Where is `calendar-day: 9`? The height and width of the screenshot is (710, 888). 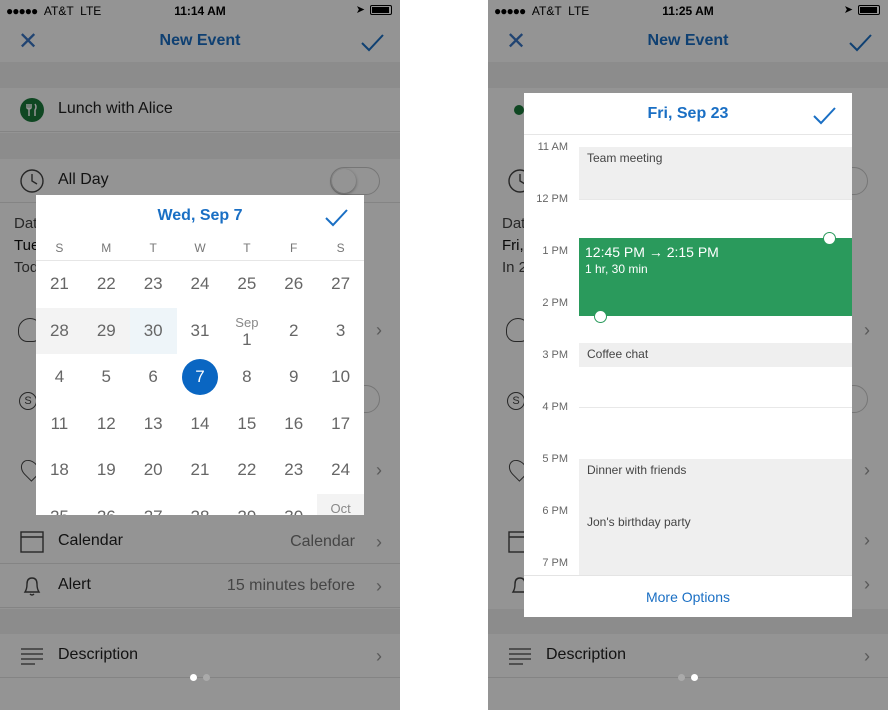 calendar-day: 9 is located at coordinates (293, 377).